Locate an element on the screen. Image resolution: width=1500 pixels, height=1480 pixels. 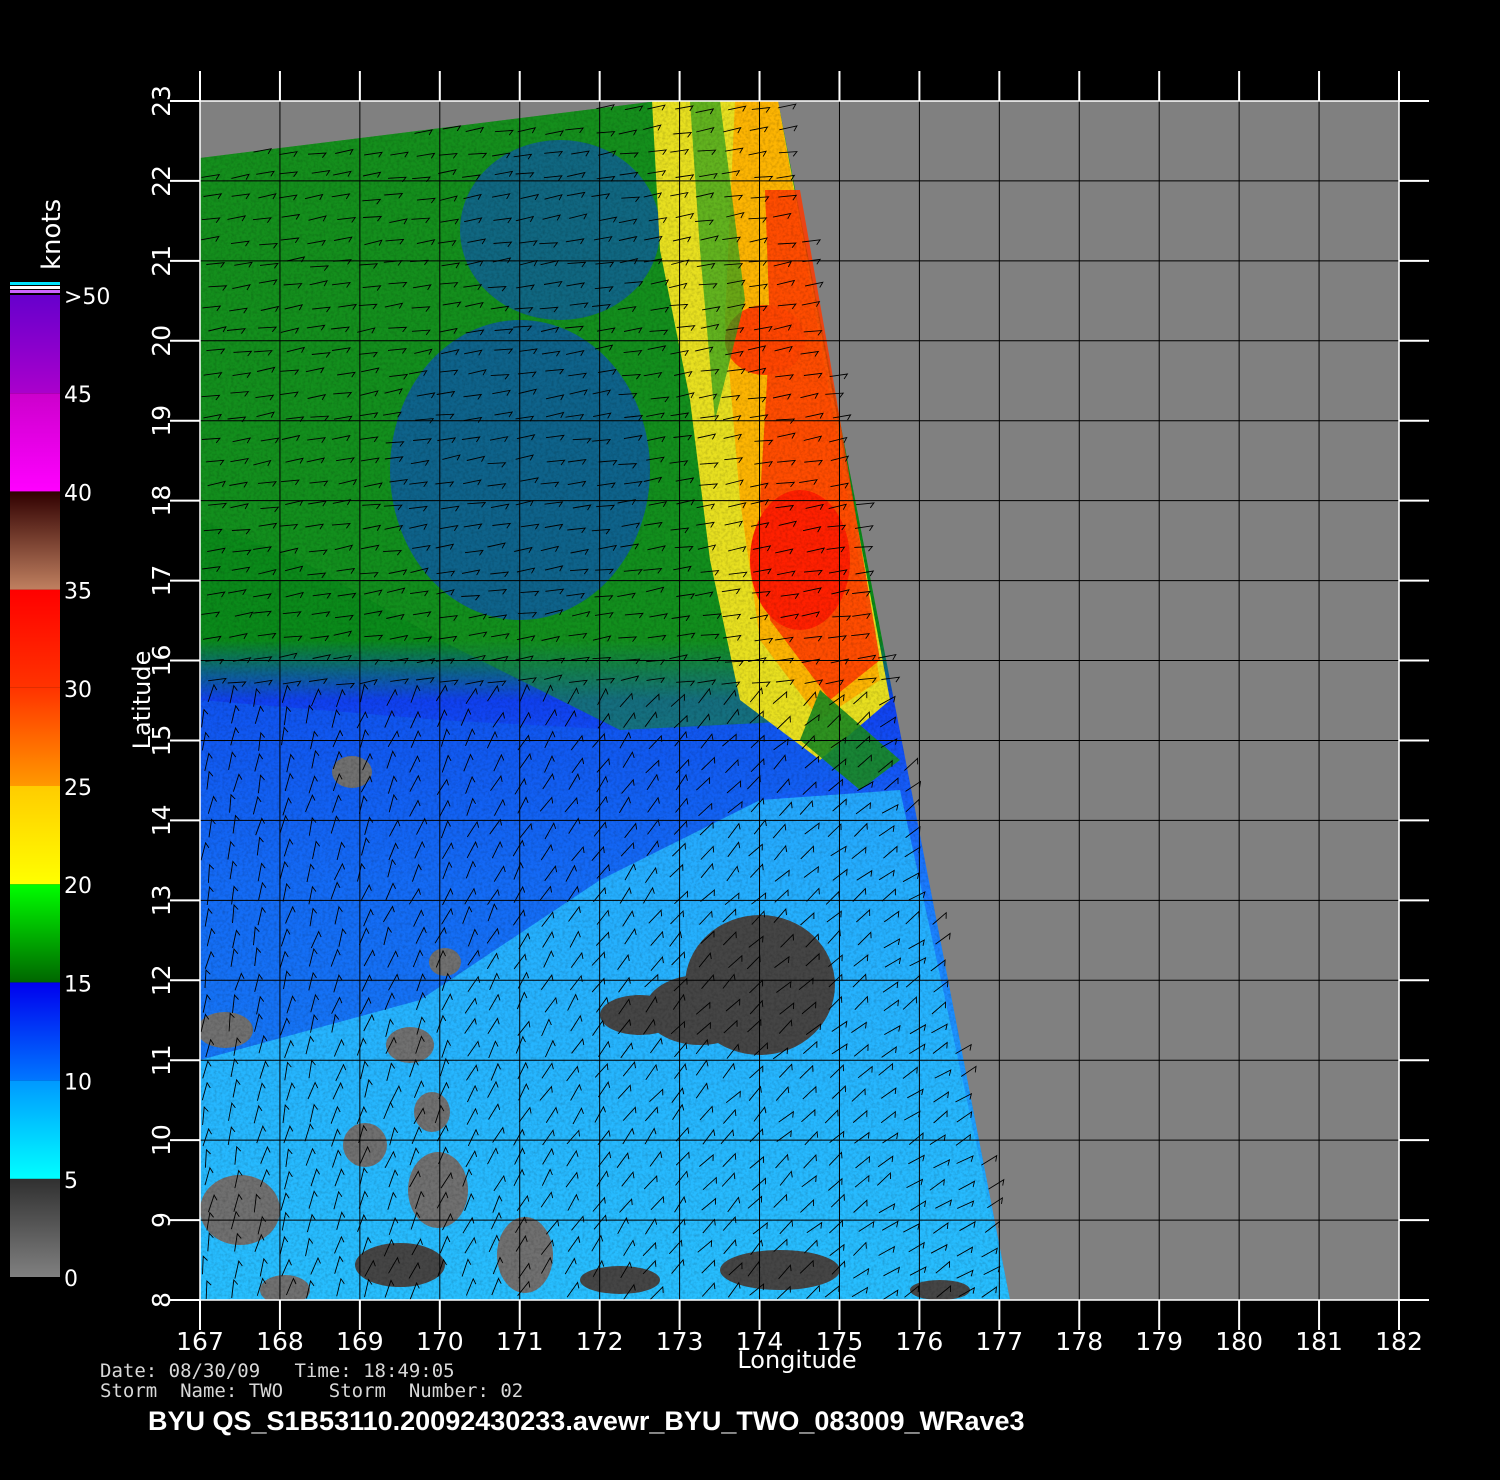
storm-line: Storm Name: TWO Storm Number: 02 is located at coordinates (311, 1391).